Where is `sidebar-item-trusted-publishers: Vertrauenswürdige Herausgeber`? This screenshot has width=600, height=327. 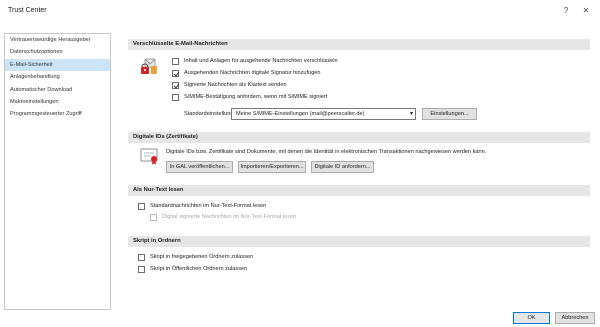 sidebar-item-trusted-publishers: Vertrauenswürdige Herausgeber is located at coordinates (57, 40).